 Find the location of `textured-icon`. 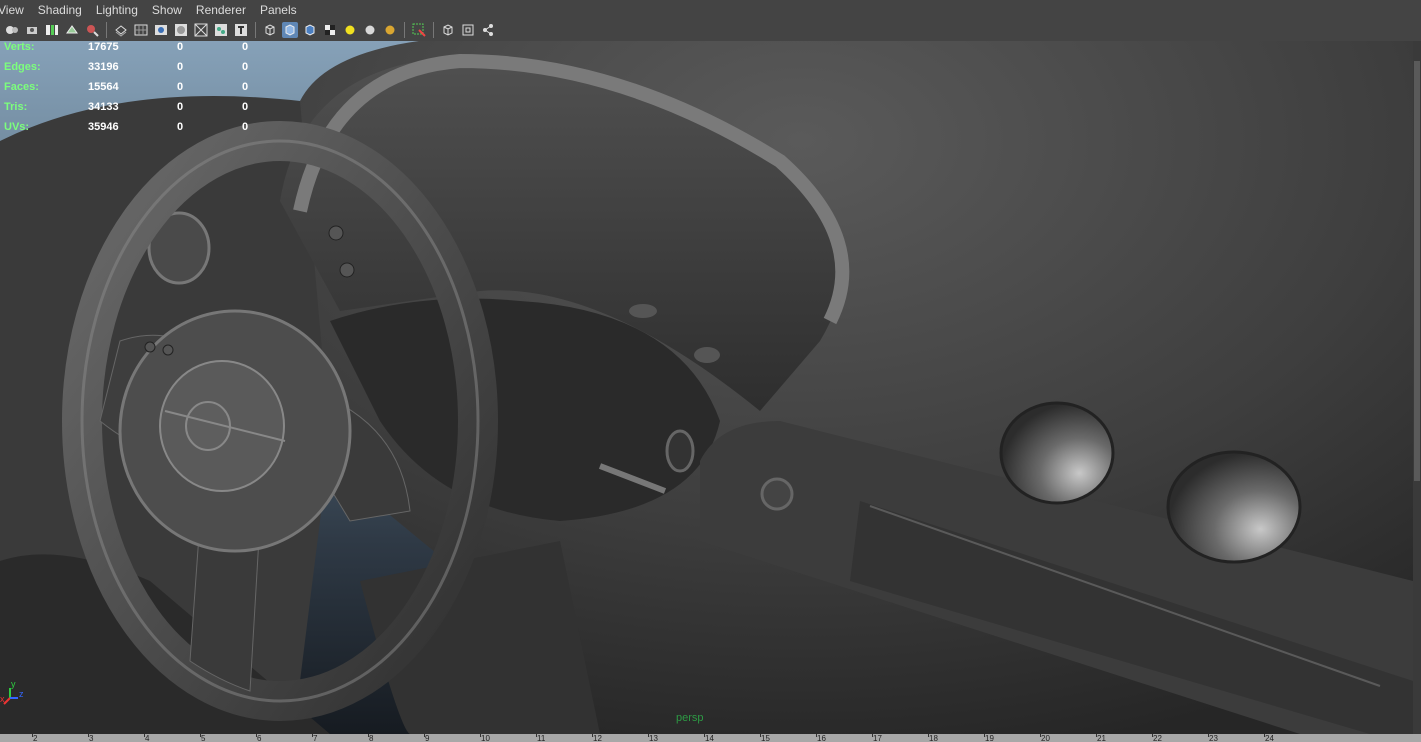

textured-icon is located at coordinates (181, 30).